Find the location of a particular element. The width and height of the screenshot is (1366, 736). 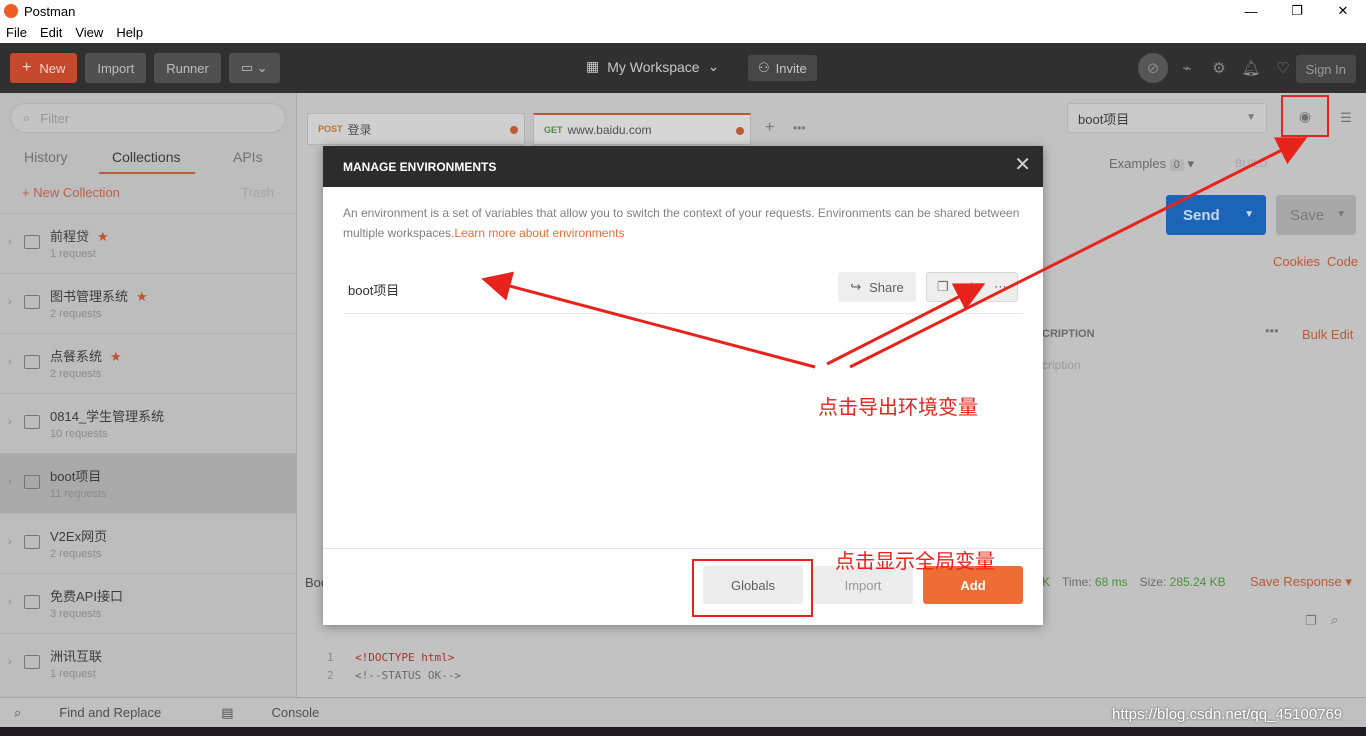

user-plus-icon: ⚇ is located at coordinates (764, 67).